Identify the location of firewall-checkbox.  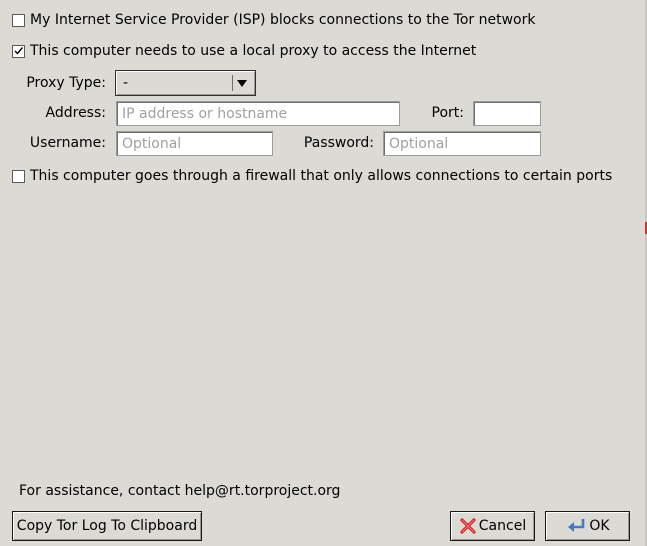
(18, 176).